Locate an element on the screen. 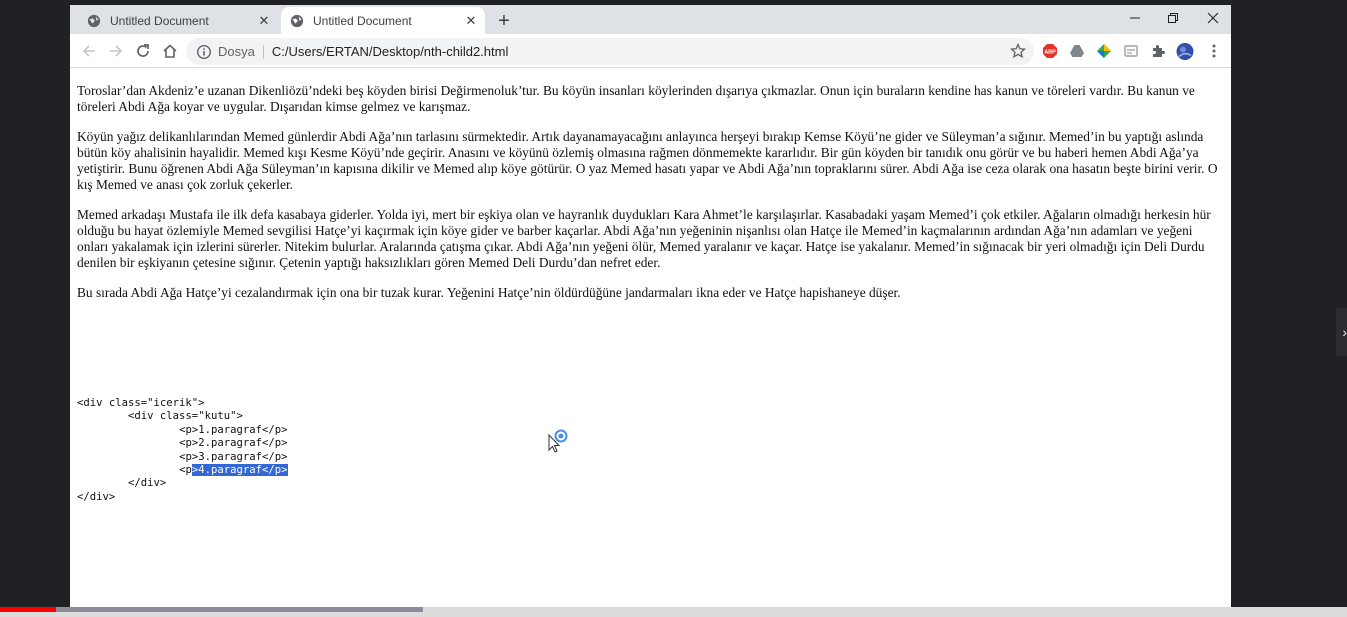 This screenshot has width=1347, height=617. bookmark-star-icon is located at coordinates (1018, 51).